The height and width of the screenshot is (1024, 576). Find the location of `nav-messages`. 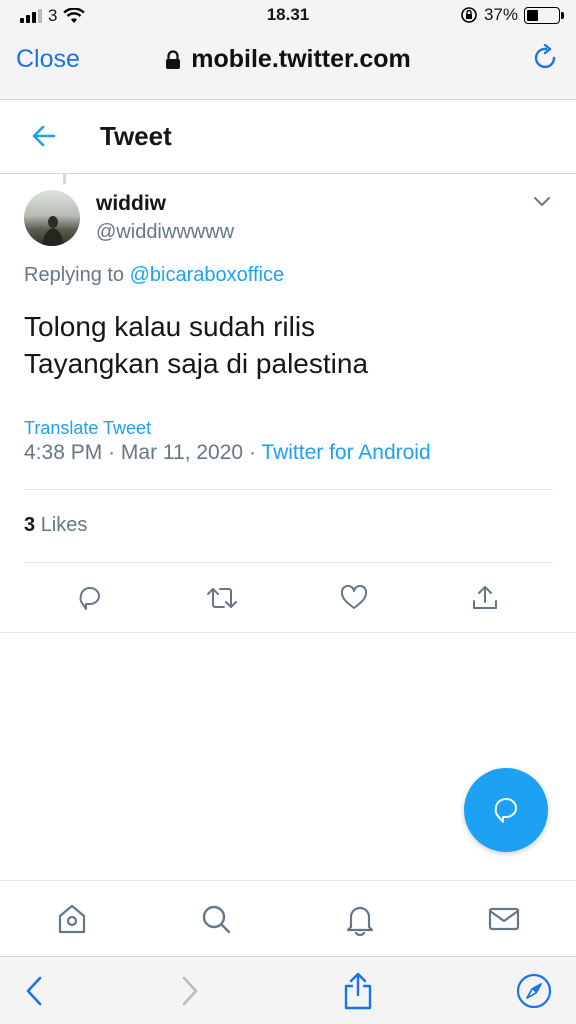

nav-messages is located at coordinates (504, 919).